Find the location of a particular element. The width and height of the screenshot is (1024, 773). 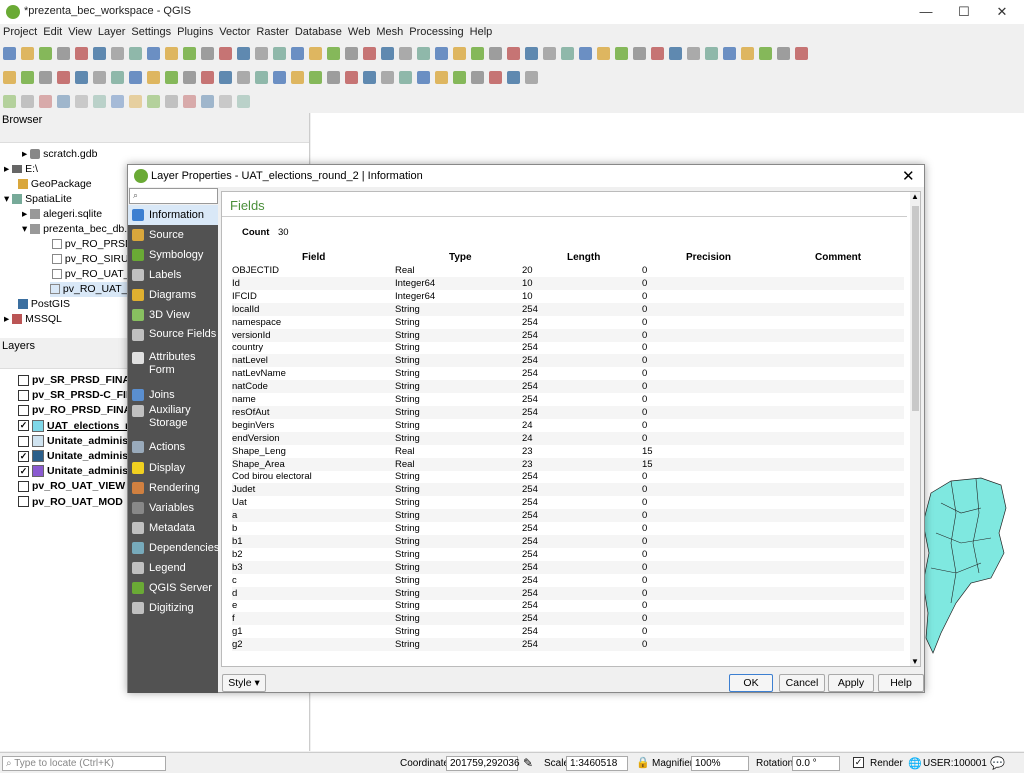

browser-item-table: pv_RO_SIRUT is located at coordinates (93, 259).